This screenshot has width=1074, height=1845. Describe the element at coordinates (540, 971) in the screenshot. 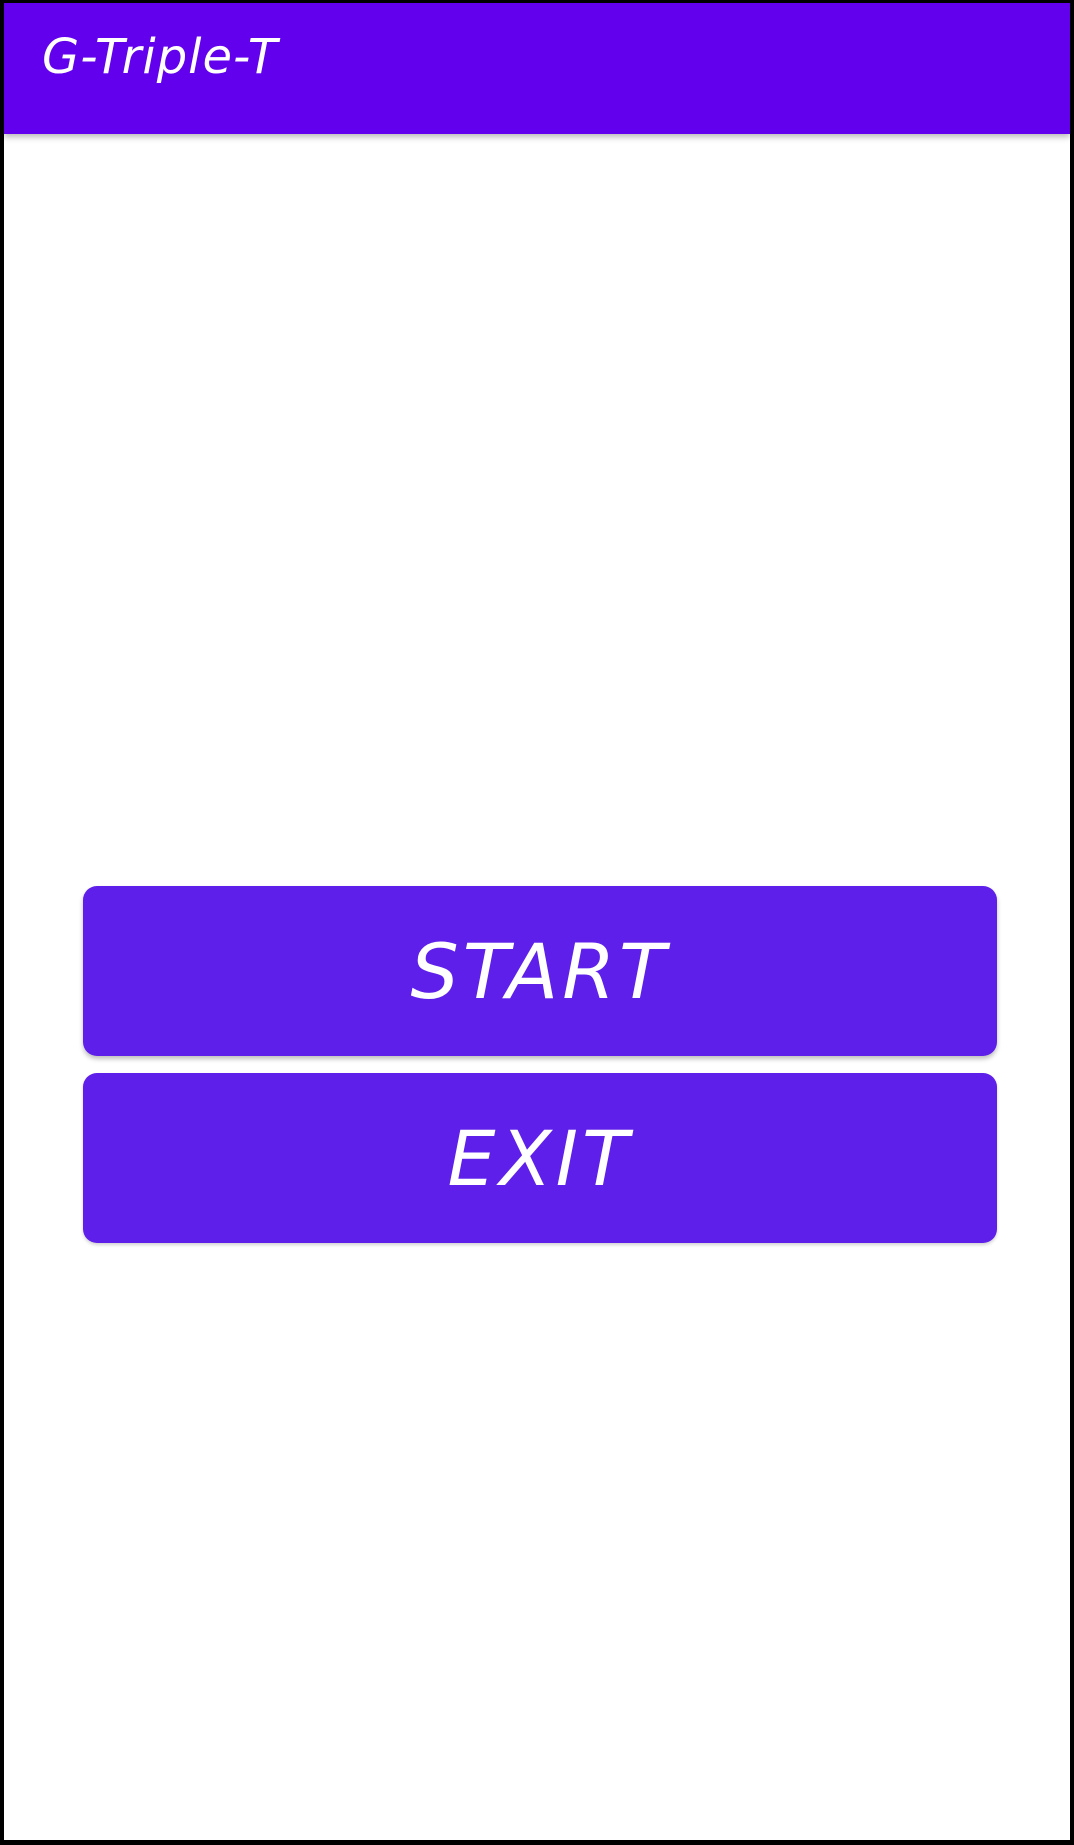

I see `start-button: START` at that location.